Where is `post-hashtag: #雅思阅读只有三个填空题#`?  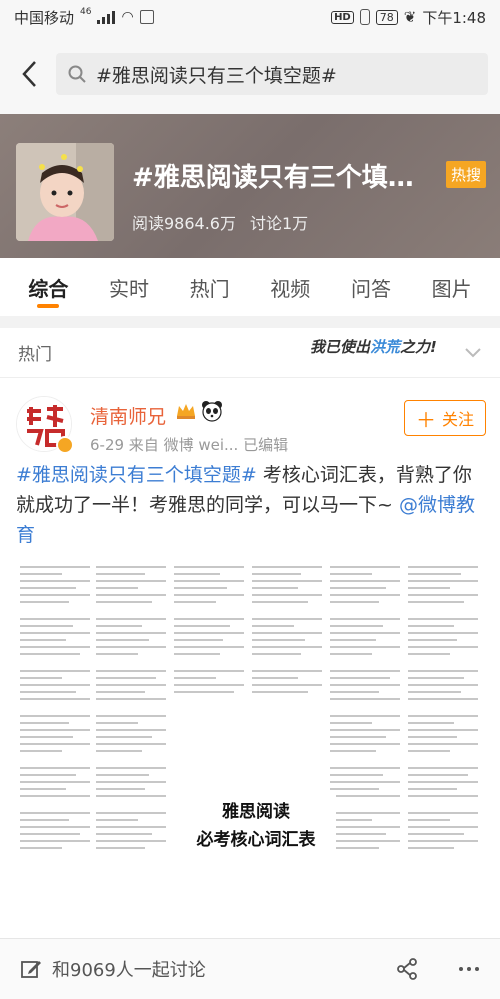
post-hashtag: #雅思阅读只有三个填空题# is located at coordinates (136, 475).